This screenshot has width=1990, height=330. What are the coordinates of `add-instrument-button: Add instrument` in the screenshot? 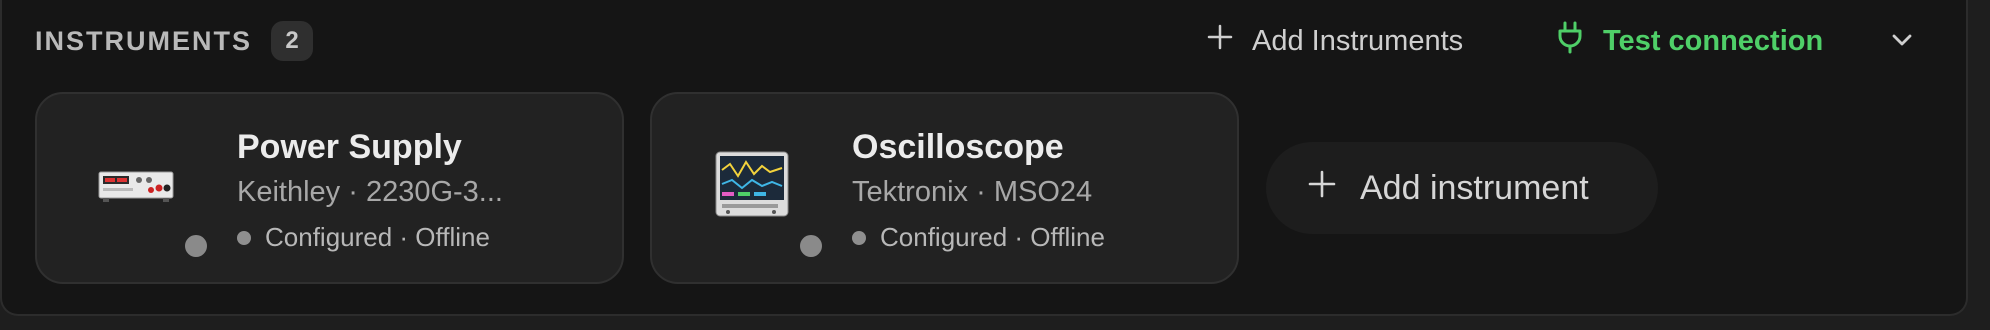 It's located at (1462, 188).